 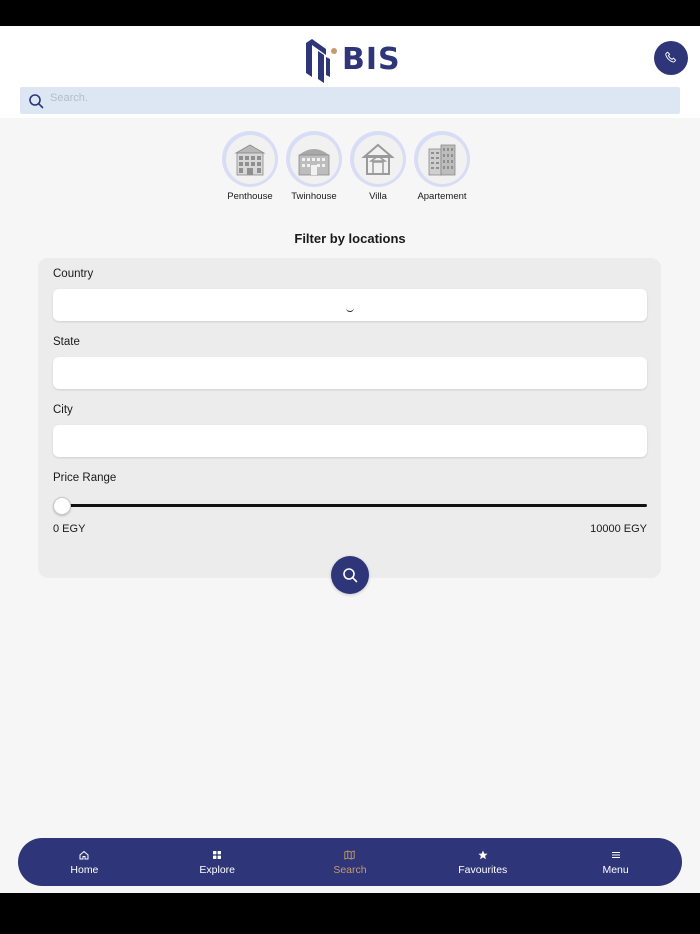 I want to click on state-select, so click(x=350, y=373).